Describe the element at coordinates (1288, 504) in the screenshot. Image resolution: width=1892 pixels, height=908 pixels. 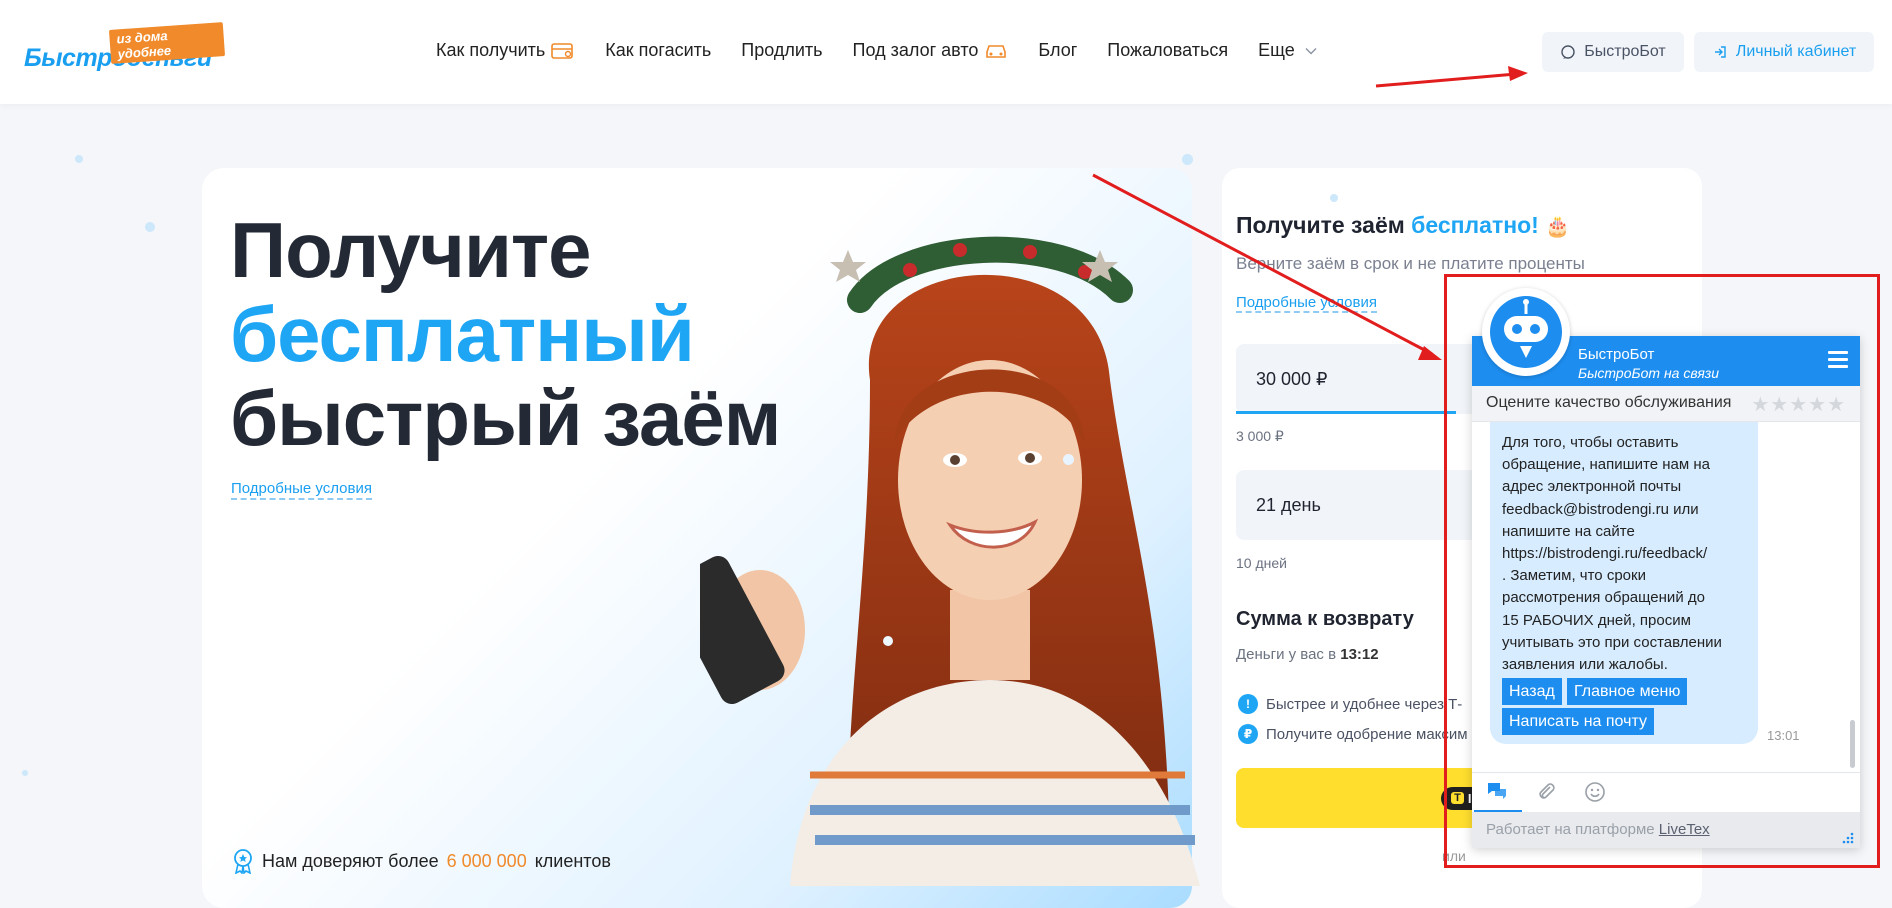
I see `term-value: 21 день` at that location.